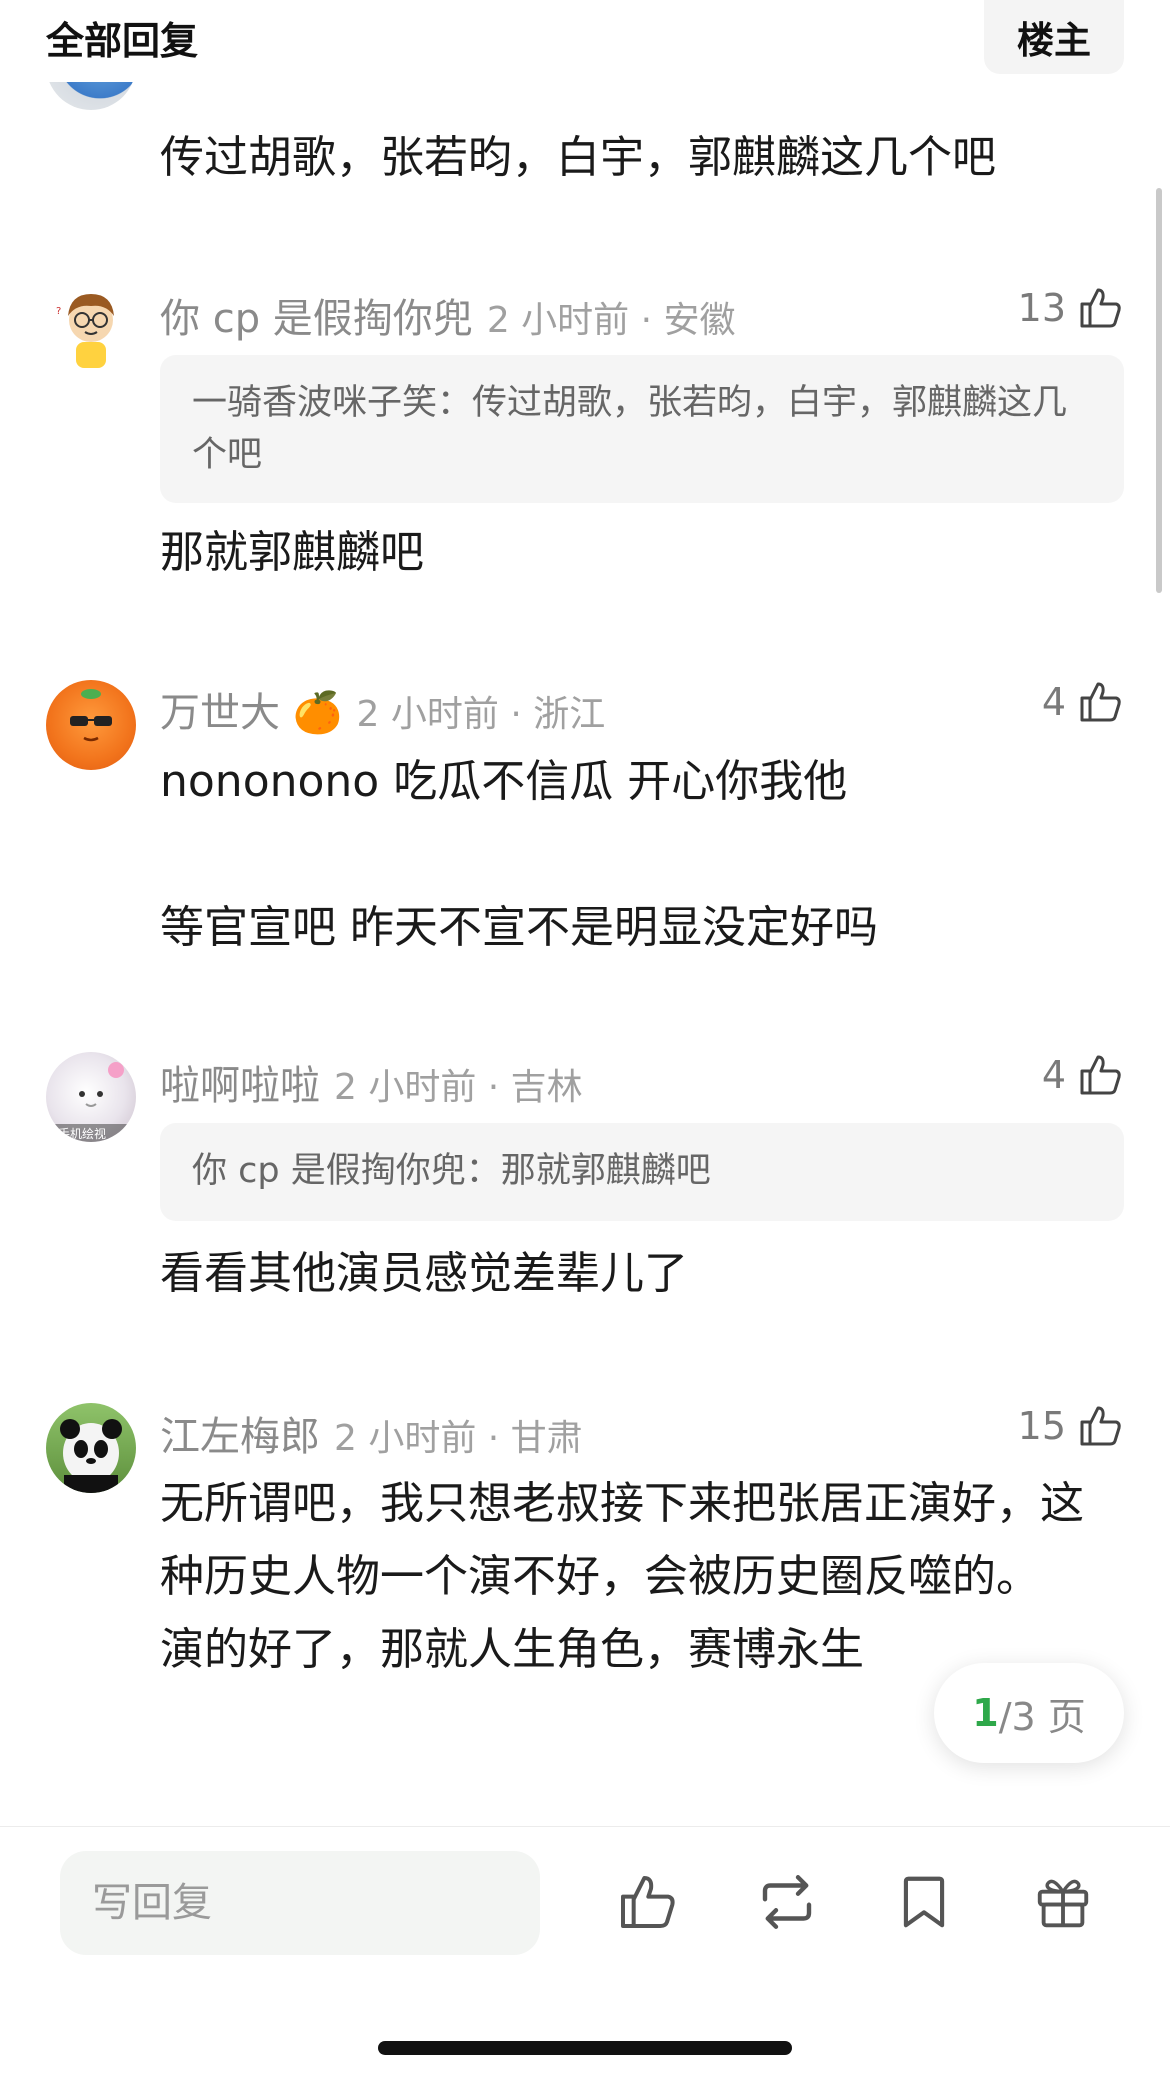 Image resolution: width=1170 pixels, height=2075 pixels. Describe the element at coordinates (332, 403) in the screenshot. I see `quoted-username: 一骑香波咪子笑：` at that location.